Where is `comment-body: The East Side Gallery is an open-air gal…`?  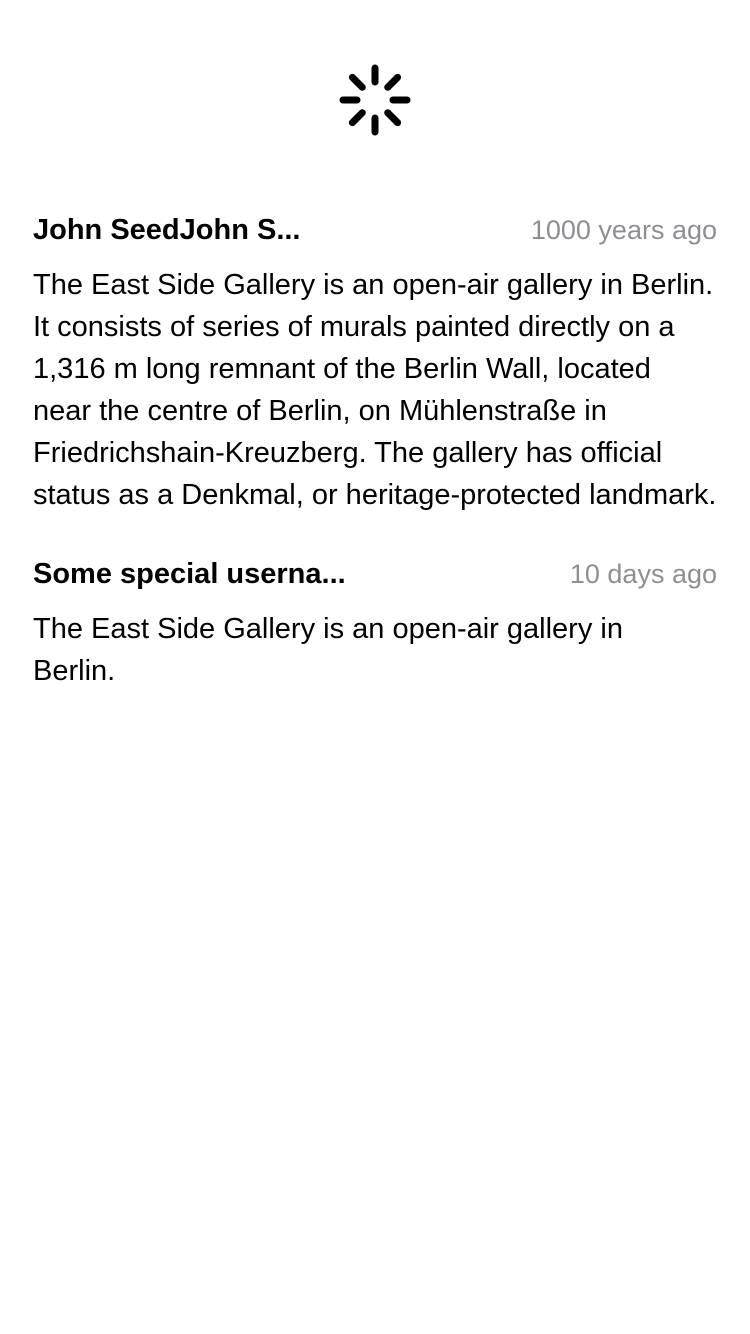 comment-body: The East Side Gallery is an open-air gal… is located at coordinates (328, 650).